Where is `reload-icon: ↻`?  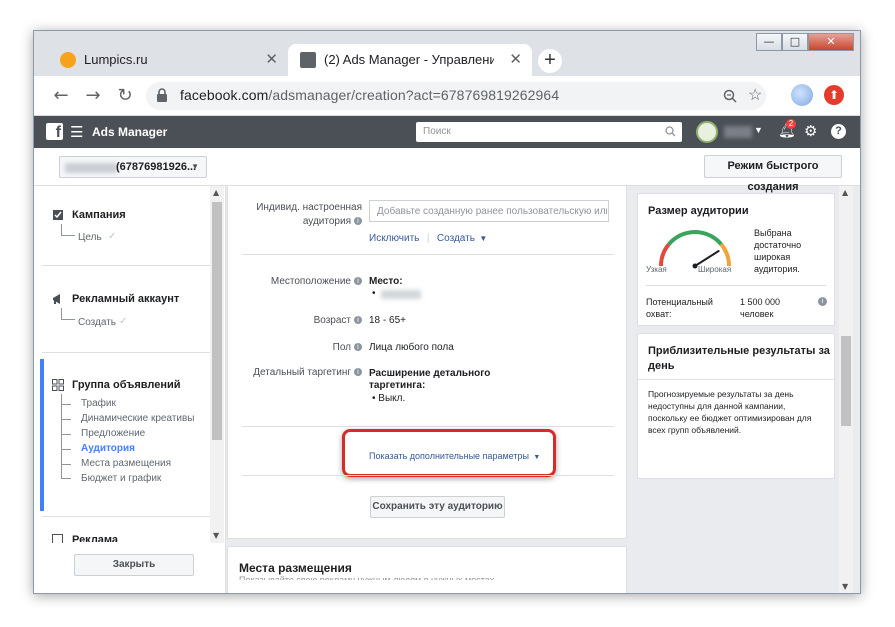 reload-icon: ↻ is located at coordinates (125, 96).